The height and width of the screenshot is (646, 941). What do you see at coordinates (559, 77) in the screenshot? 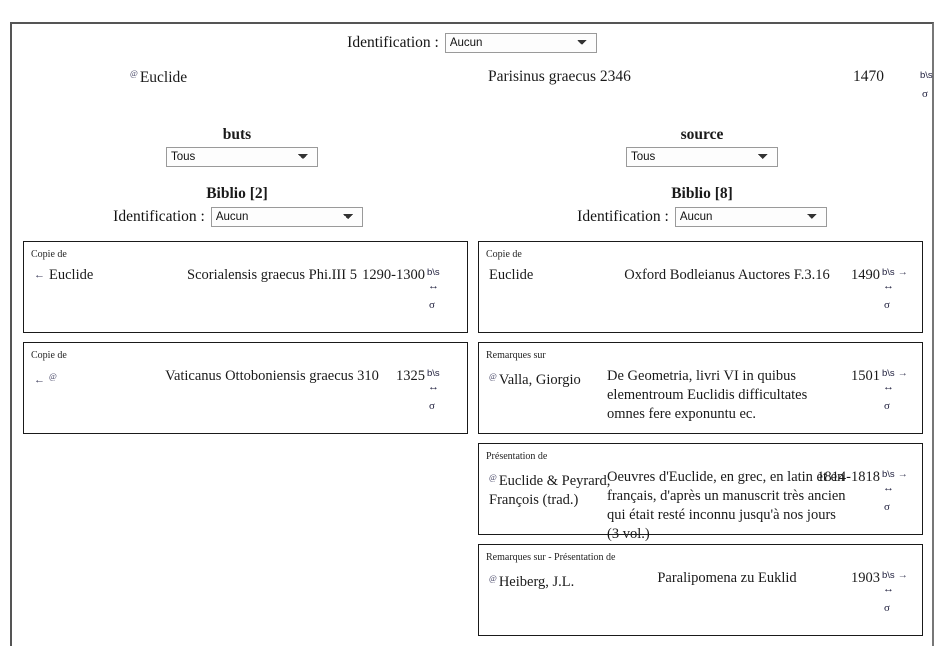
I see `main-record-title: Parisinus graecus 2346` at bounding box center [559, 77].